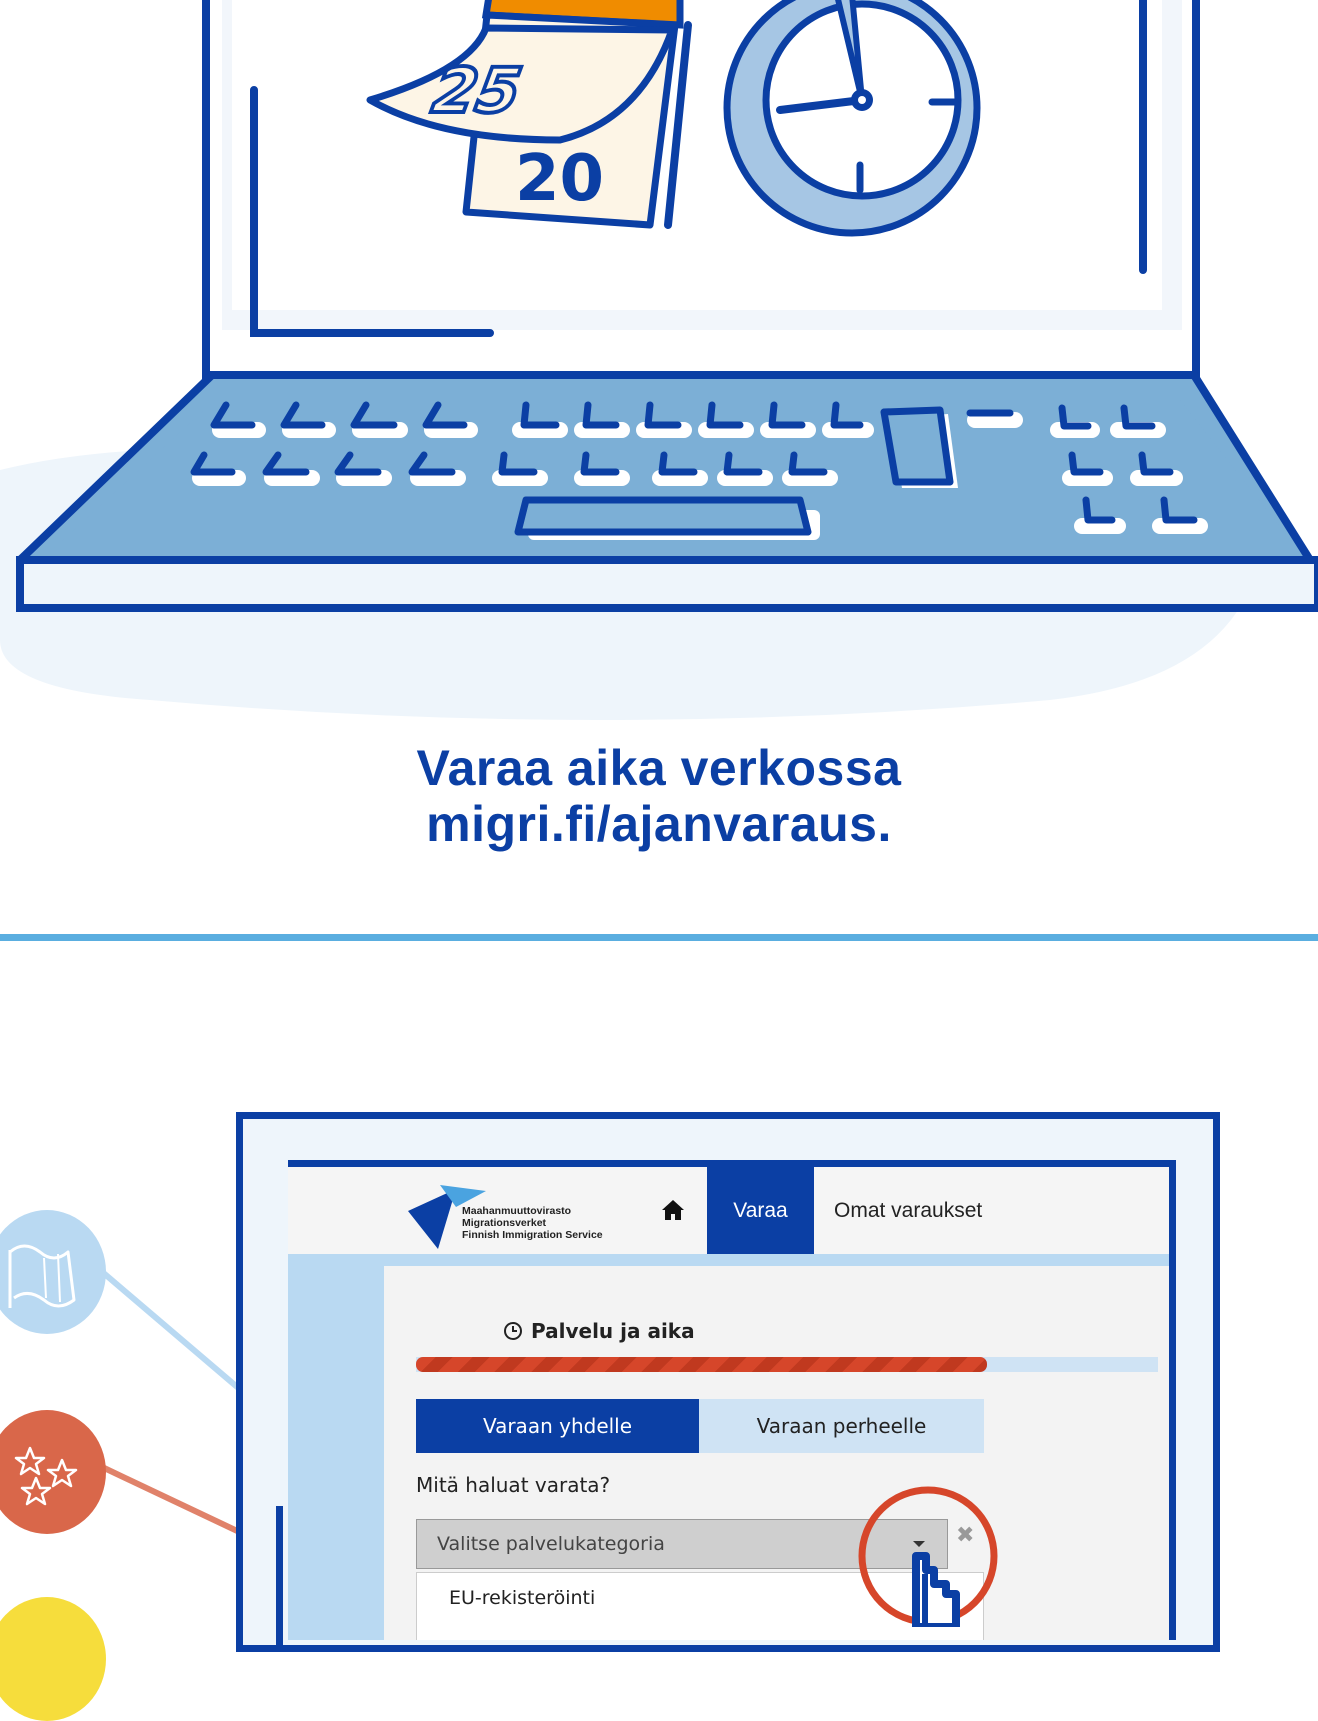  Describe the element at coordinates (42, 1276) in the screenshot. I see `flag-icon` at that location.